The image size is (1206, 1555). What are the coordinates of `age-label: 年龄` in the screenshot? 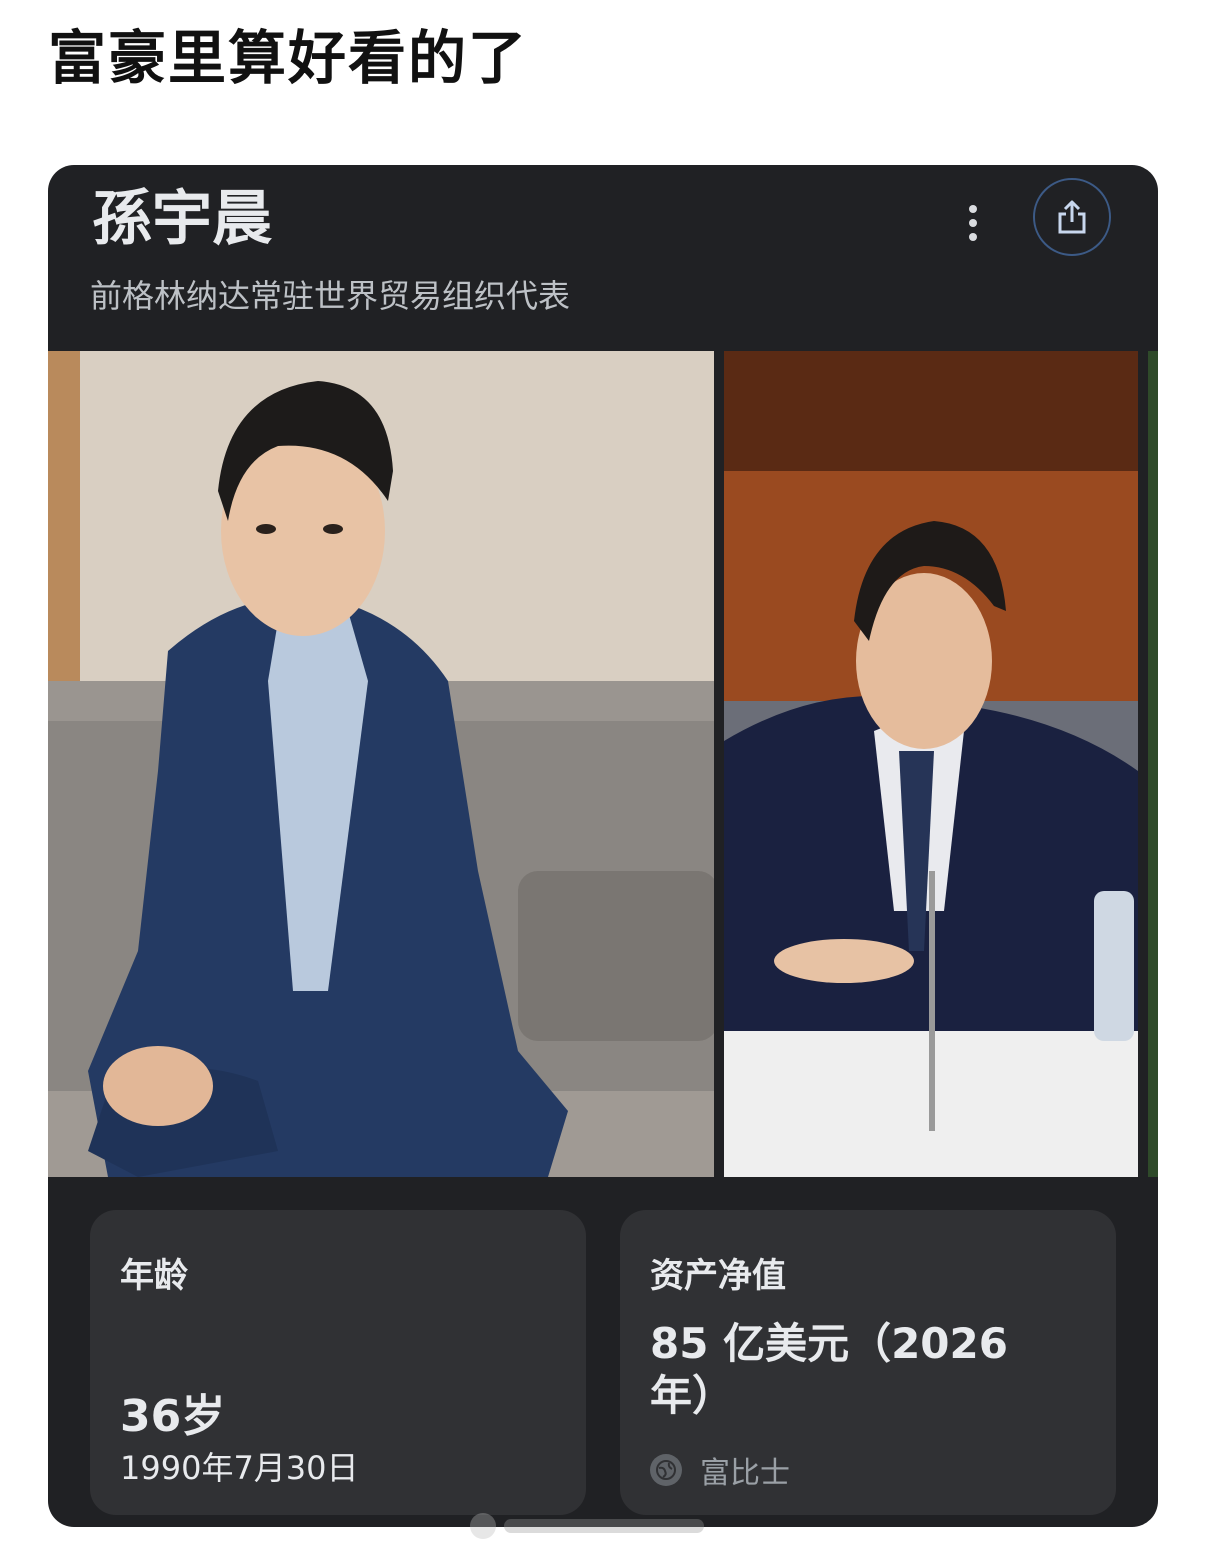 It's located at (154, 1276).